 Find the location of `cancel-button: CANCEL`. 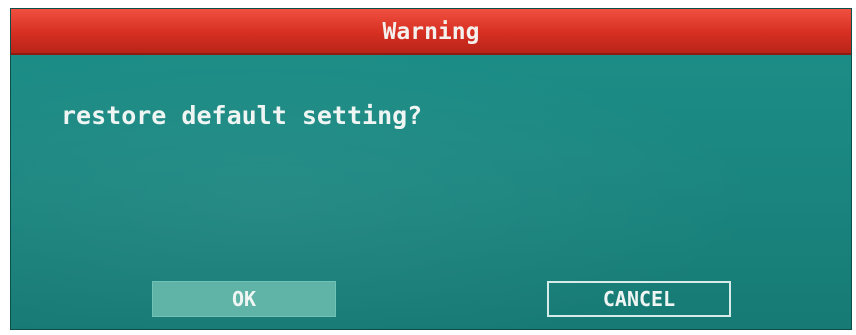

cancel-button: CANCEL is located at coordinates (639, 299).